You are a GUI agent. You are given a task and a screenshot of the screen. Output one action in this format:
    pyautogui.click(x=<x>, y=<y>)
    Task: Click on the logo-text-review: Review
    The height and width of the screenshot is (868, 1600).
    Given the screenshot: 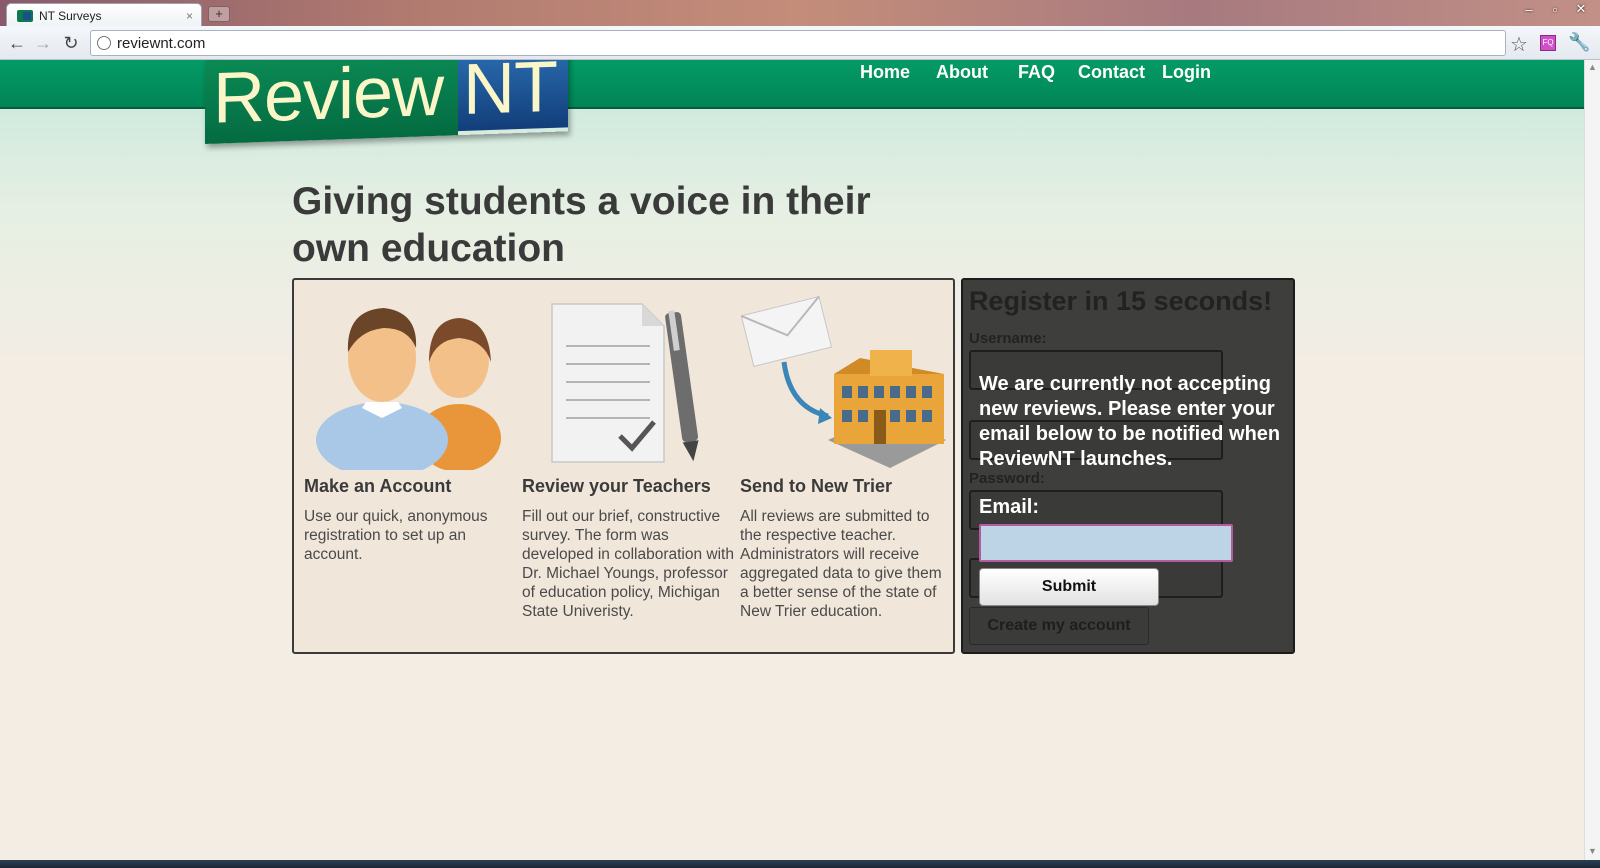 What is the action you would take?
    pyautogui.click(x=328, y=99)
    